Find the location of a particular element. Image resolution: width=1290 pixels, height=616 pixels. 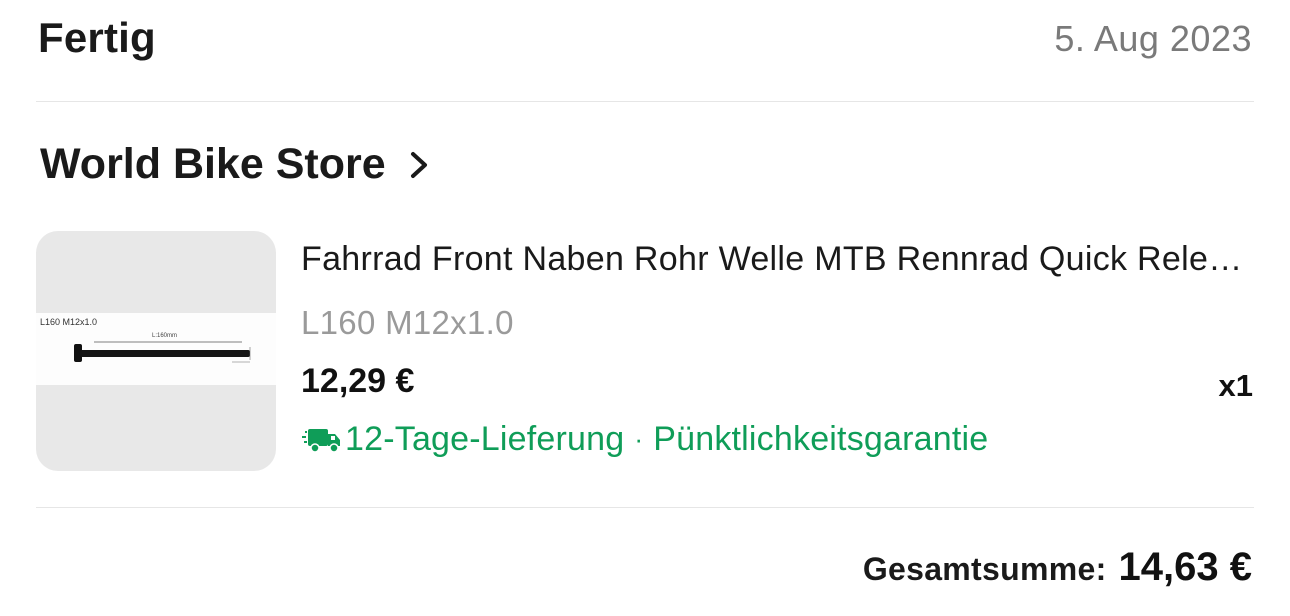

store-name: World Bike Store is located at coordinates (213, 164).